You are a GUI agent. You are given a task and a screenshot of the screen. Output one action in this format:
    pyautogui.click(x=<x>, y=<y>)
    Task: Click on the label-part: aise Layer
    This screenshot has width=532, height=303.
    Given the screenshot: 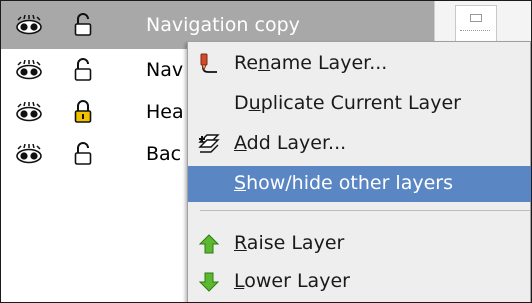 What is the action you would take?
    pyautogui.click(x=295, y=243)
    